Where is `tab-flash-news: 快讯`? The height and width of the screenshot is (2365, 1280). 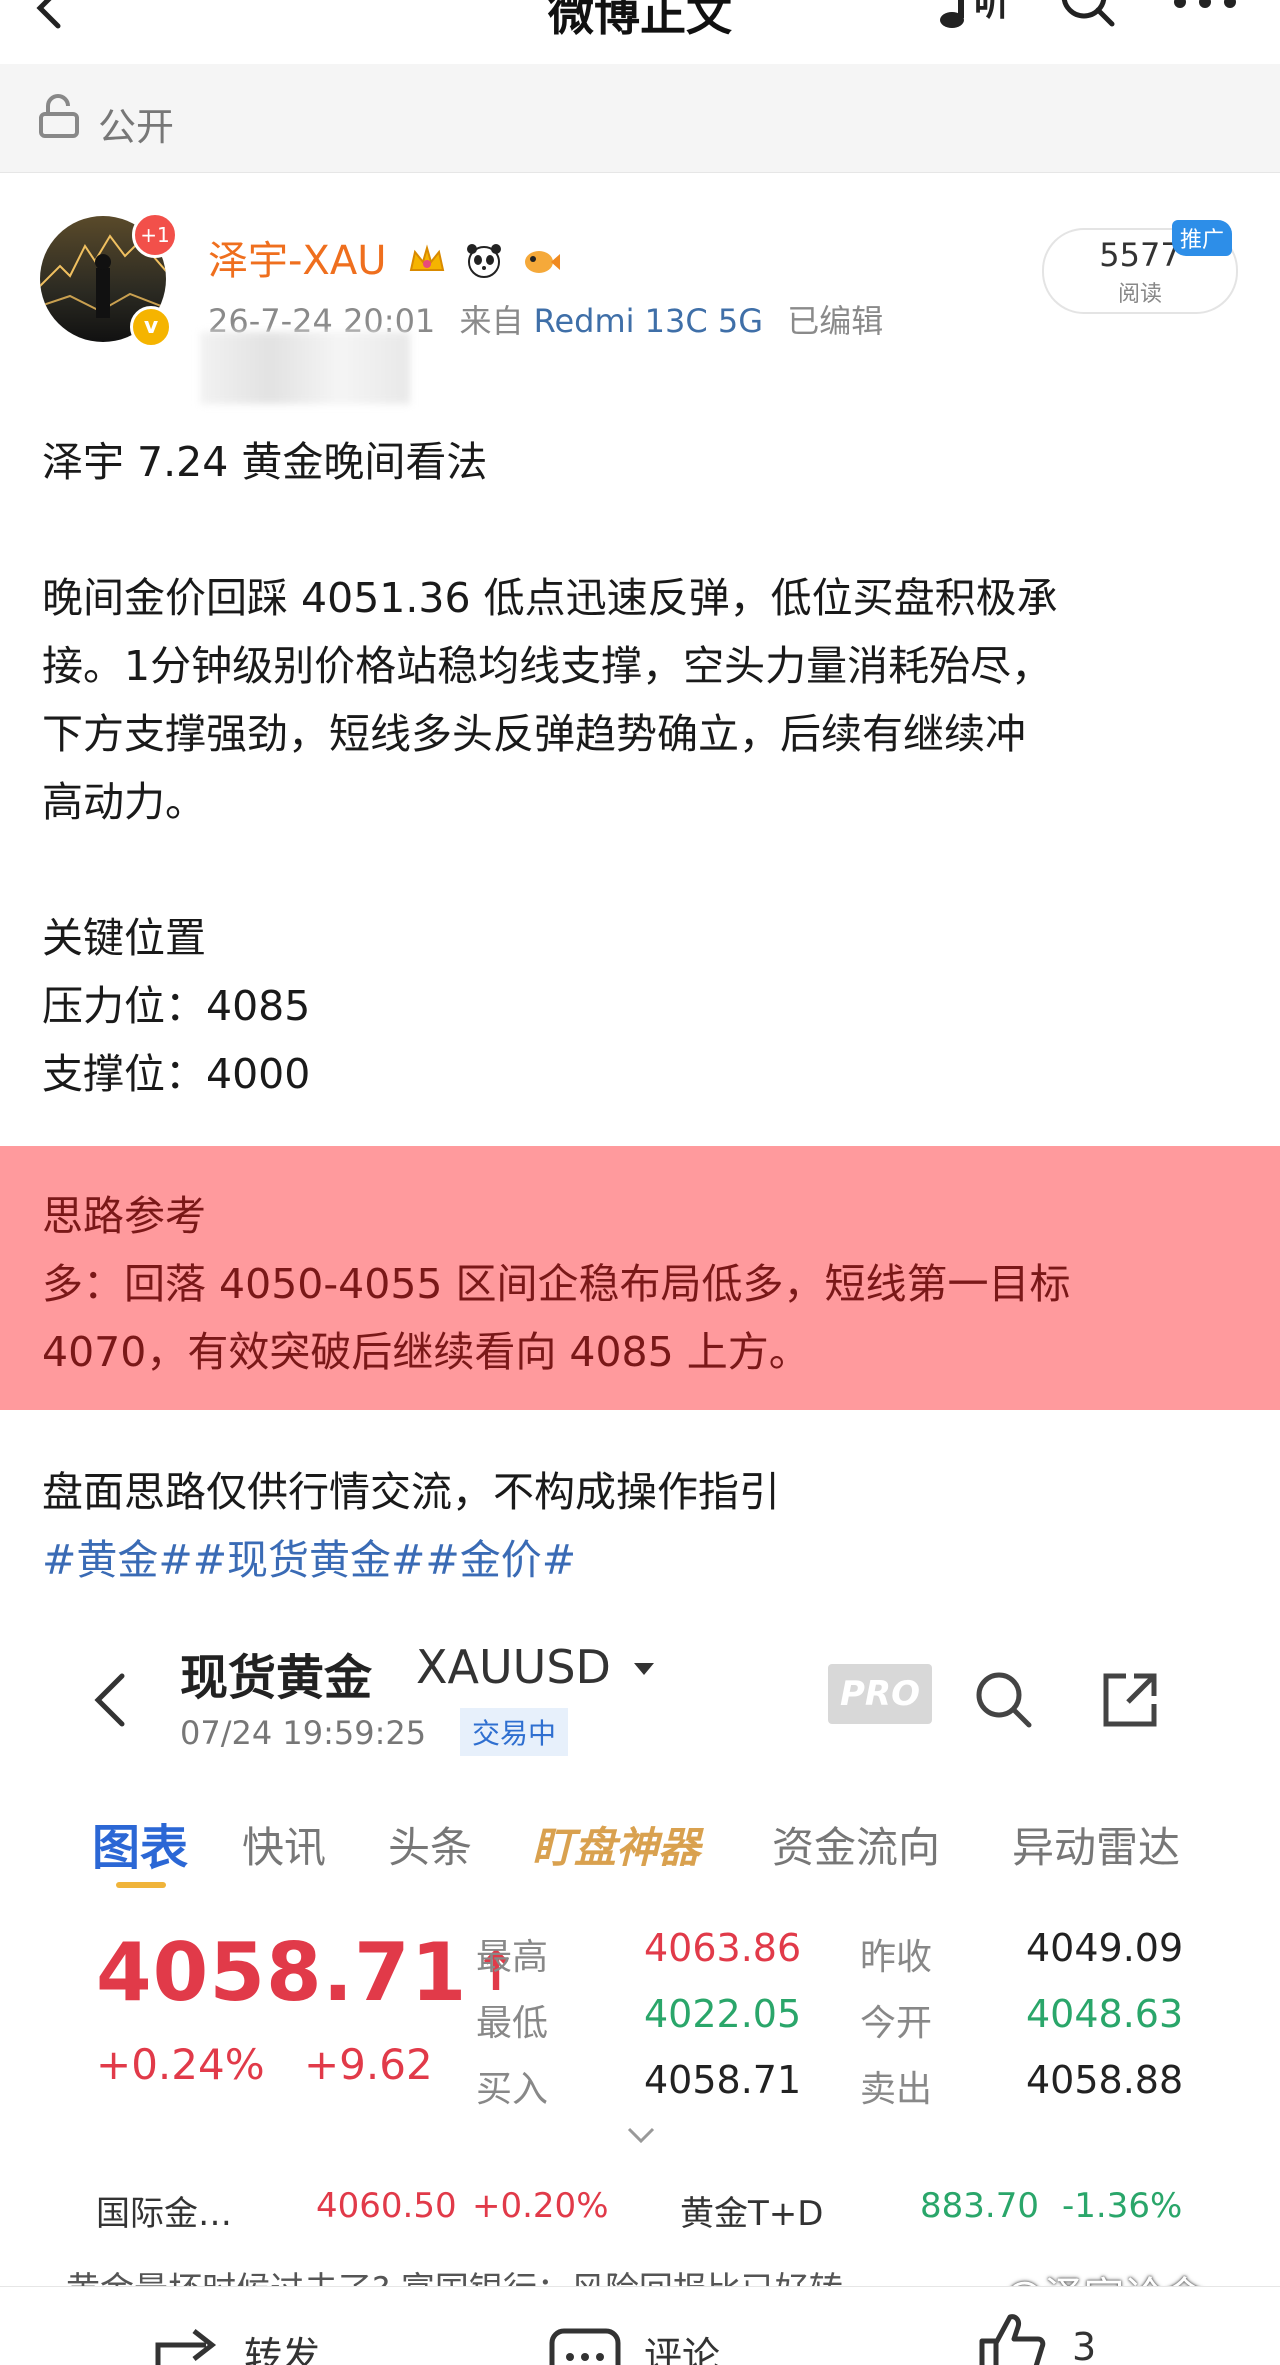 tab-flash-news: 快讯 is located at coordinates (284, 1847).